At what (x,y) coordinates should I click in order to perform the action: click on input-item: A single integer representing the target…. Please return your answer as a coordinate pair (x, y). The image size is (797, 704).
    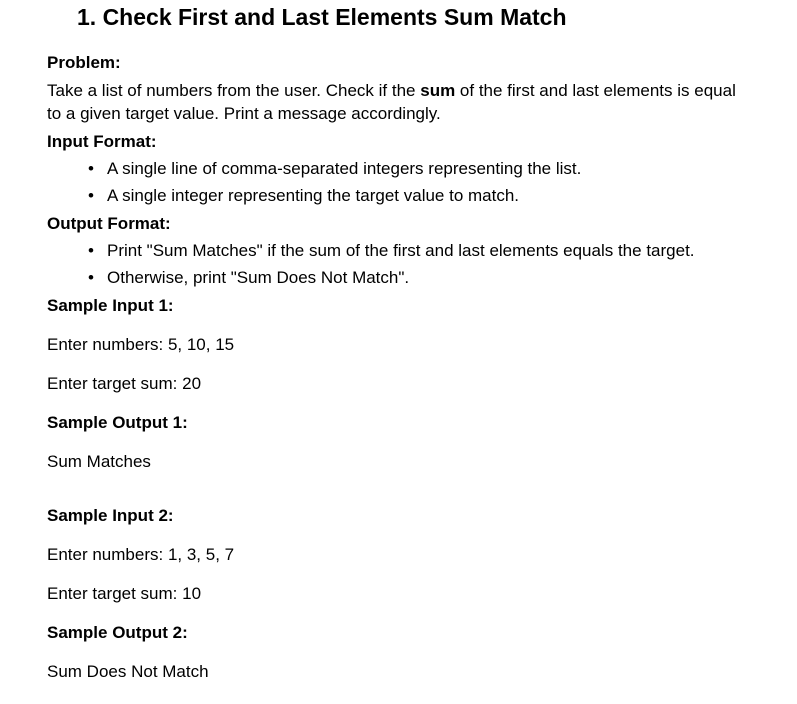
    Looking at the image, I should click on (313, 195).